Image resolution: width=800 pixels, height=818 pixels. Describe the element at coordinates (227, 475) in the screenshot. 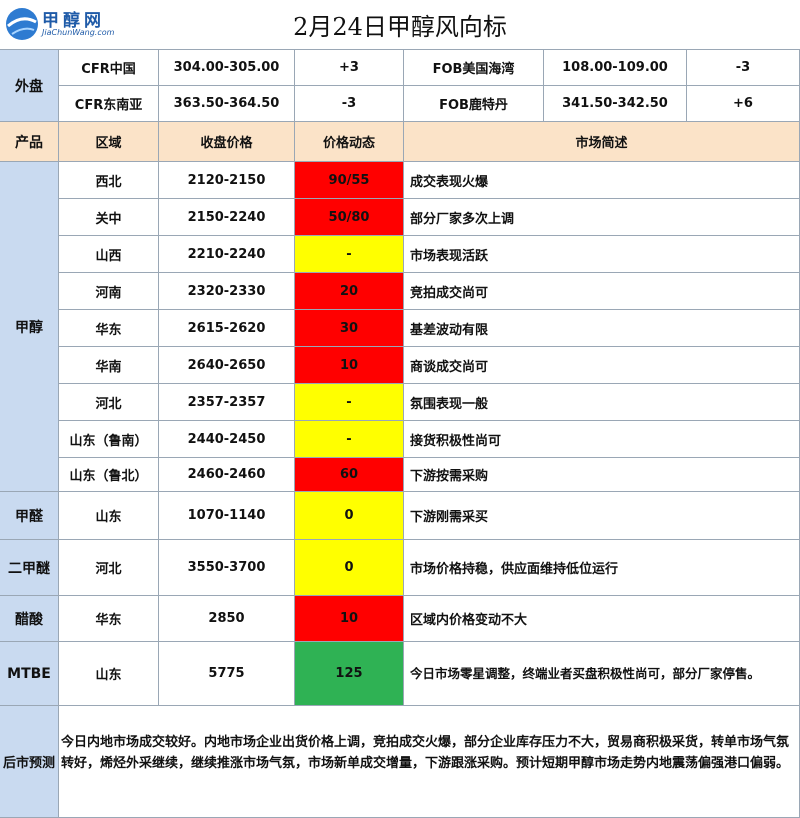

I see `methanol-price-9: 2460-2460` at that location.